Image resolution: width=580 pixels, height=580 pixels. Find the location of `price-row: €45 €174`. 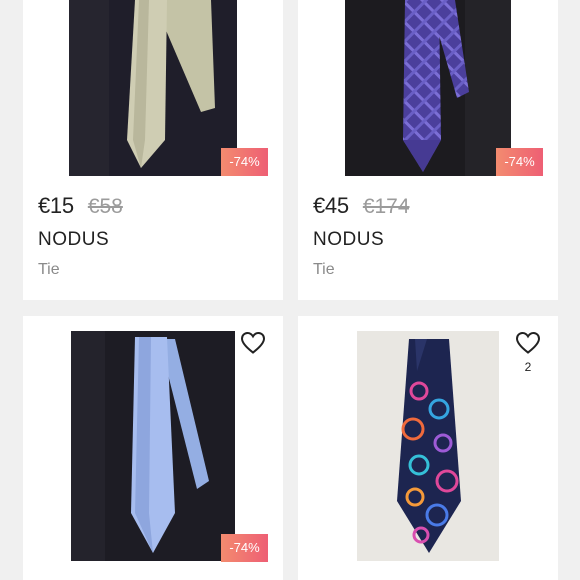

price-row: €45 €174 is located at coordinates (361, 206).